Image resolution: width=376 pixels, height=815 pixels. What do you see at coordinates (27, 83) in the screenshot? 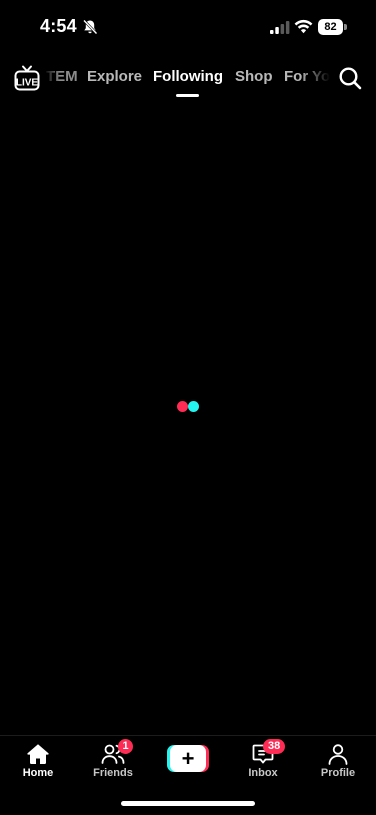
I see `live-label: LIVE` at bounding box center [27, 83].